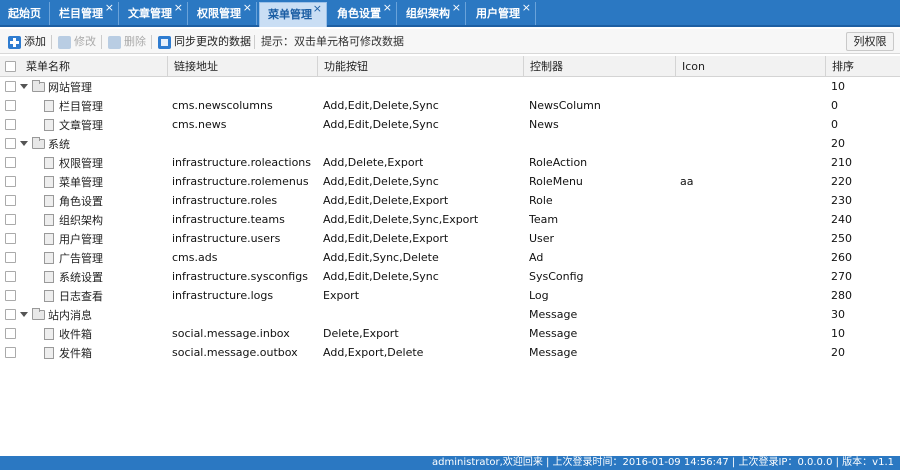  Describe the element at coordinates (25, 13) in the screenshot. I see `tab-start: 起始页` at that location.